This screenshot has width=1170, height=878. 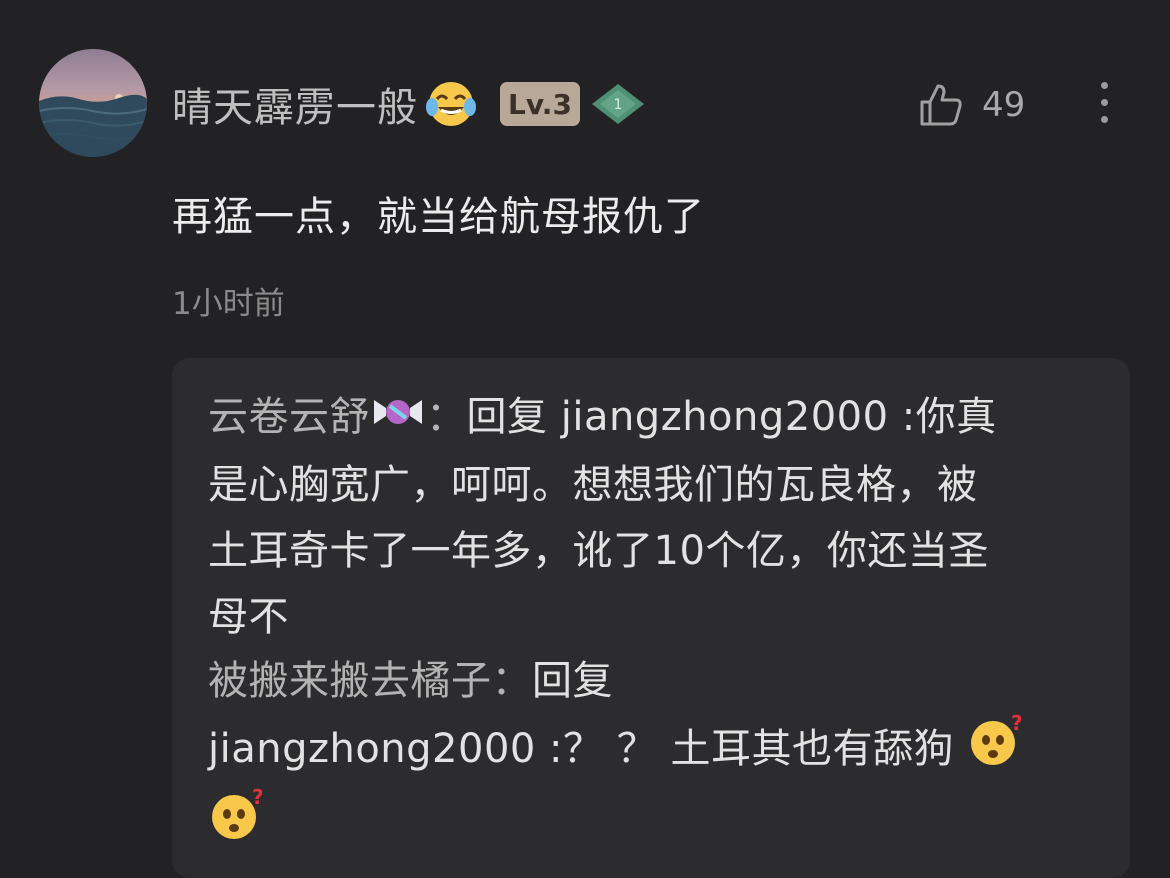 I want to click on reply-author: 被搬来搬去橘子, so click(x=350, y=681).